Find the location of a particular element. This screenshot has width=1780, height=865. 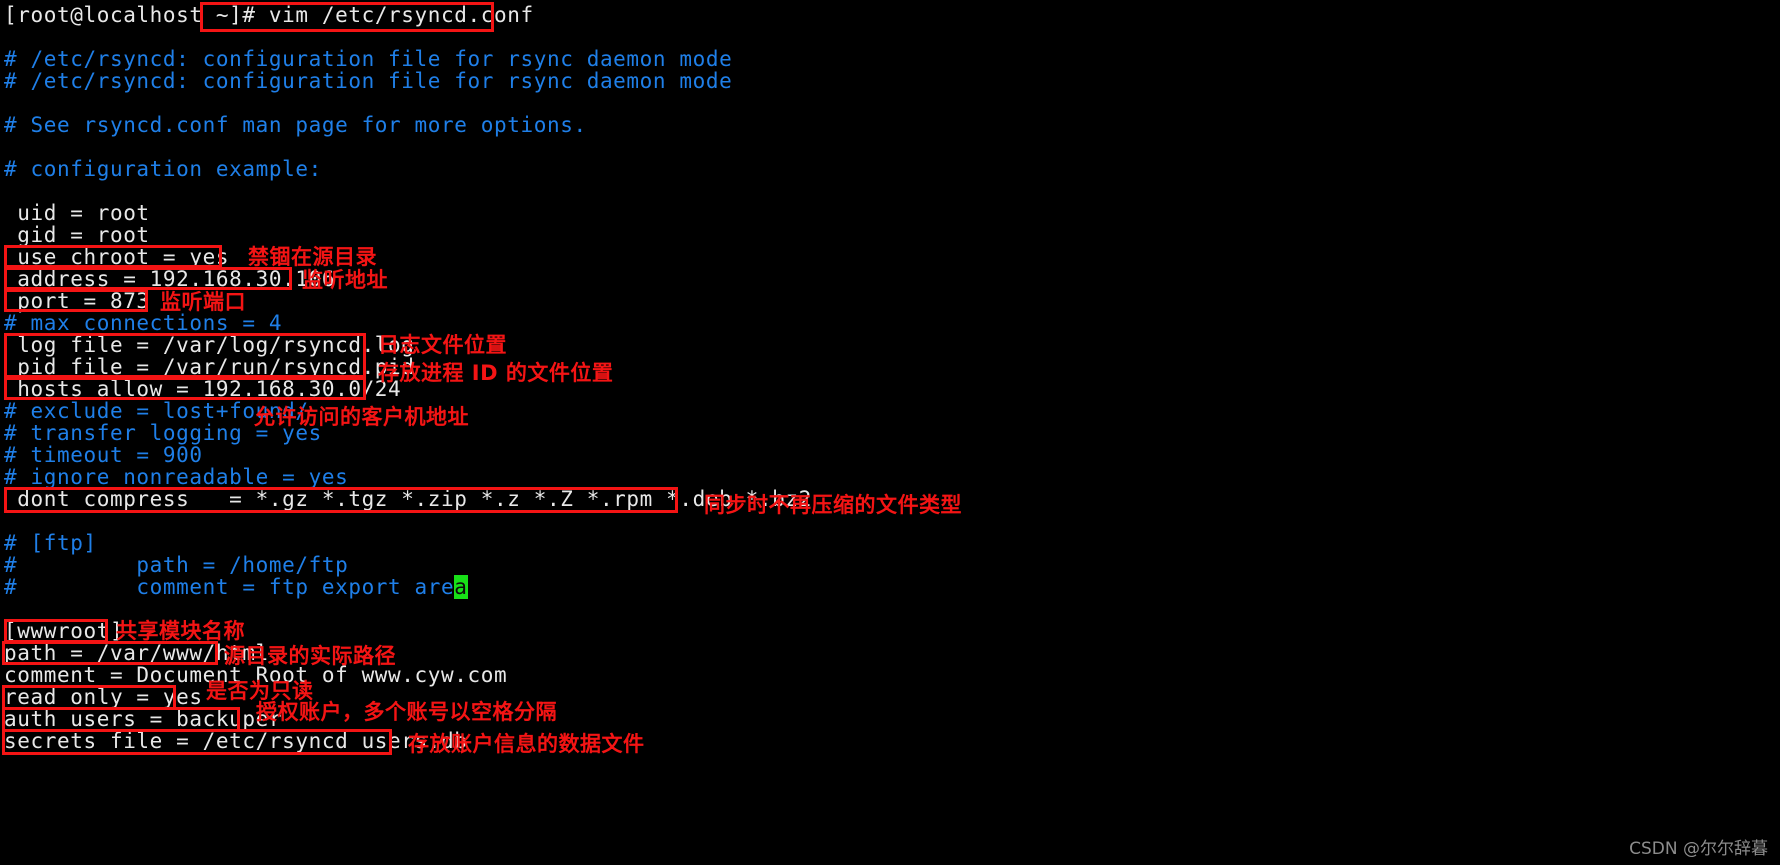

file-line-29: read only = yes is located at coordinates (103, 697).